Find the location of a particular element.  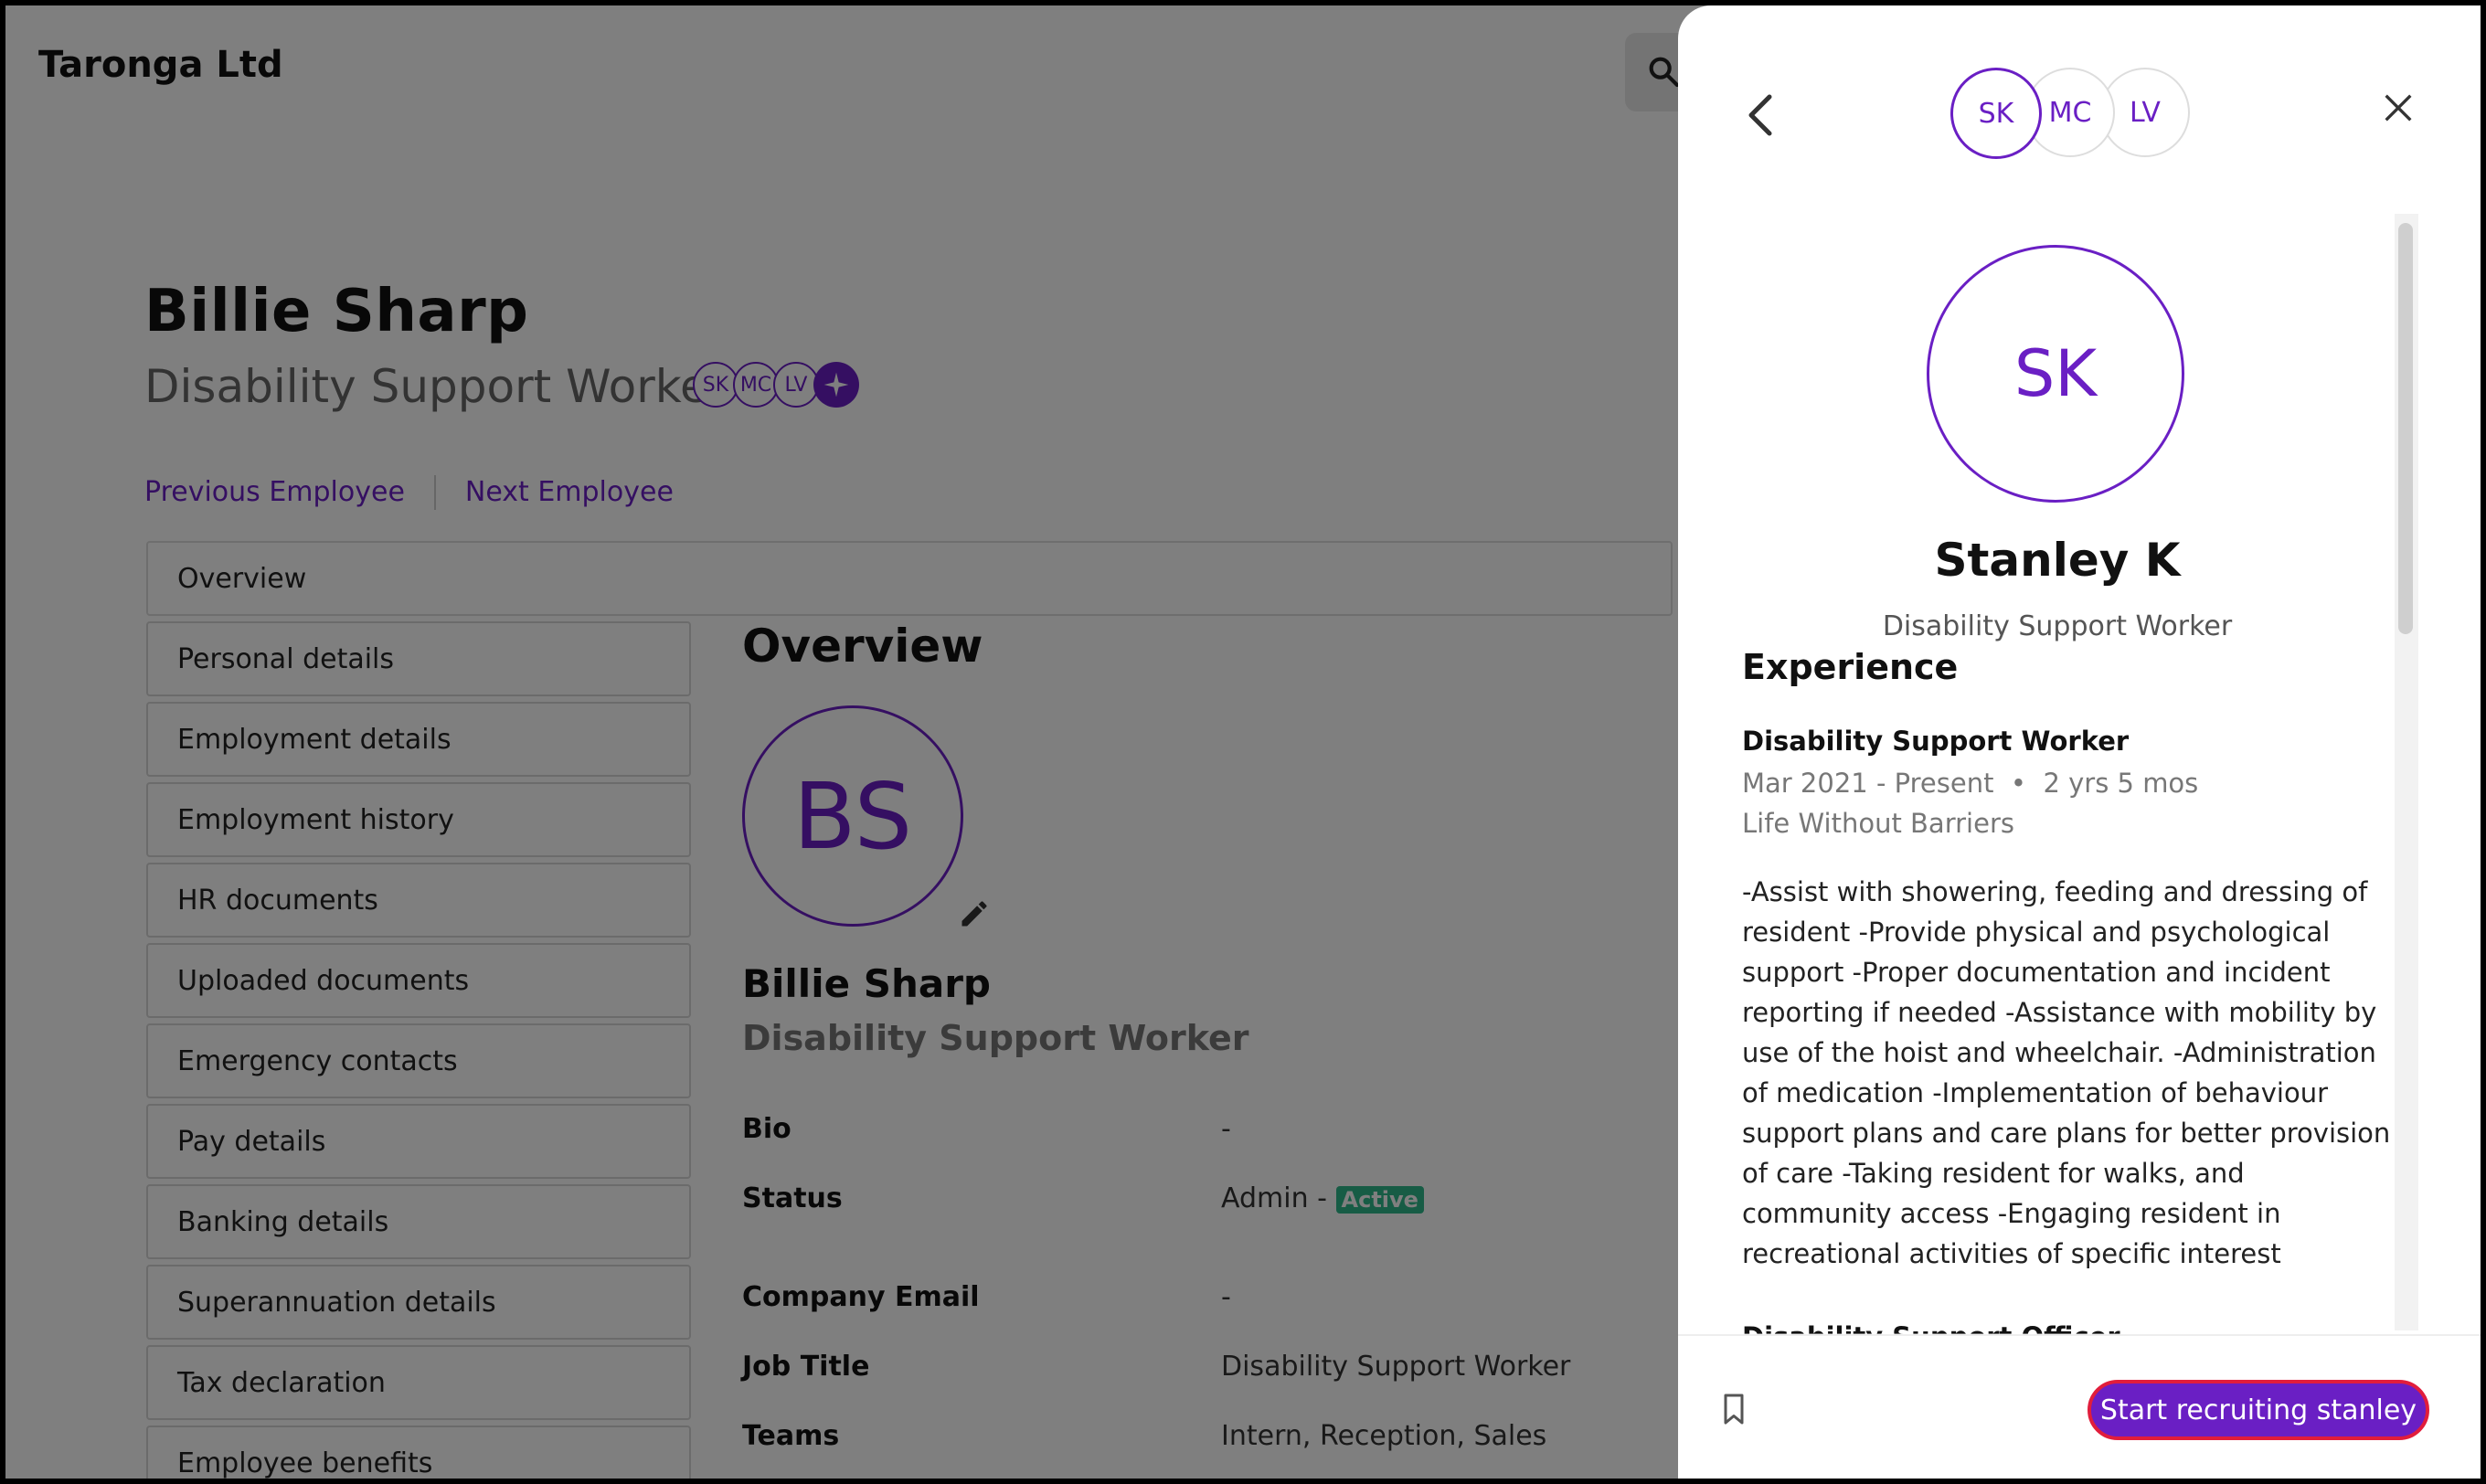

job-dates: Mar 2021 - Present • 2 yrs 5 mos is located at coordinates (1970, 784).